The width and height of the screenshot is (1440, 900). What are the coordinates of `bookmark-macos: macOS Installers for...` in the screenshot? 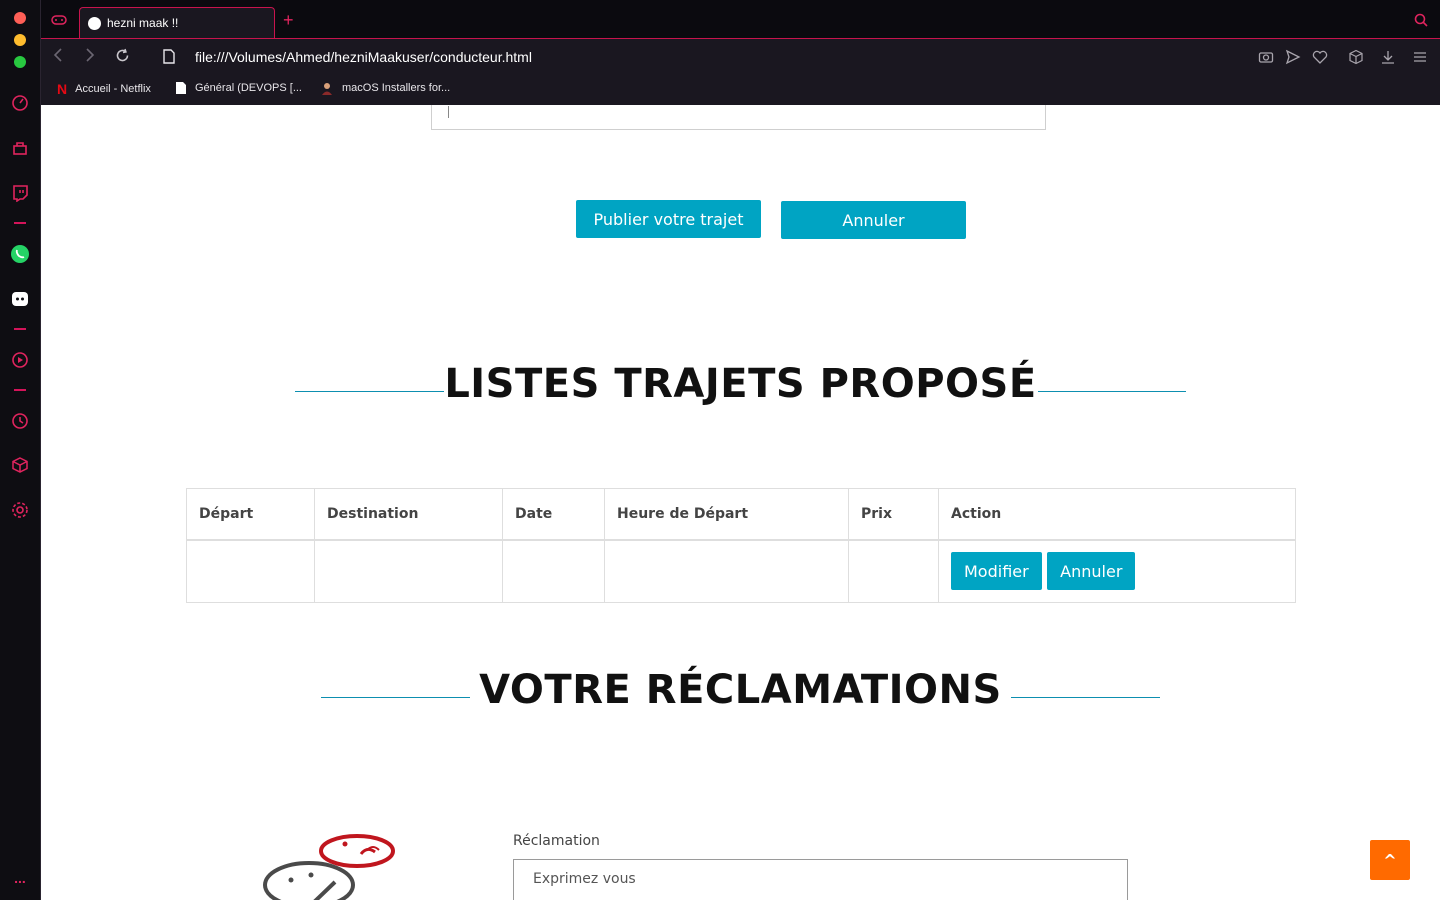 It's located at (385, 88).